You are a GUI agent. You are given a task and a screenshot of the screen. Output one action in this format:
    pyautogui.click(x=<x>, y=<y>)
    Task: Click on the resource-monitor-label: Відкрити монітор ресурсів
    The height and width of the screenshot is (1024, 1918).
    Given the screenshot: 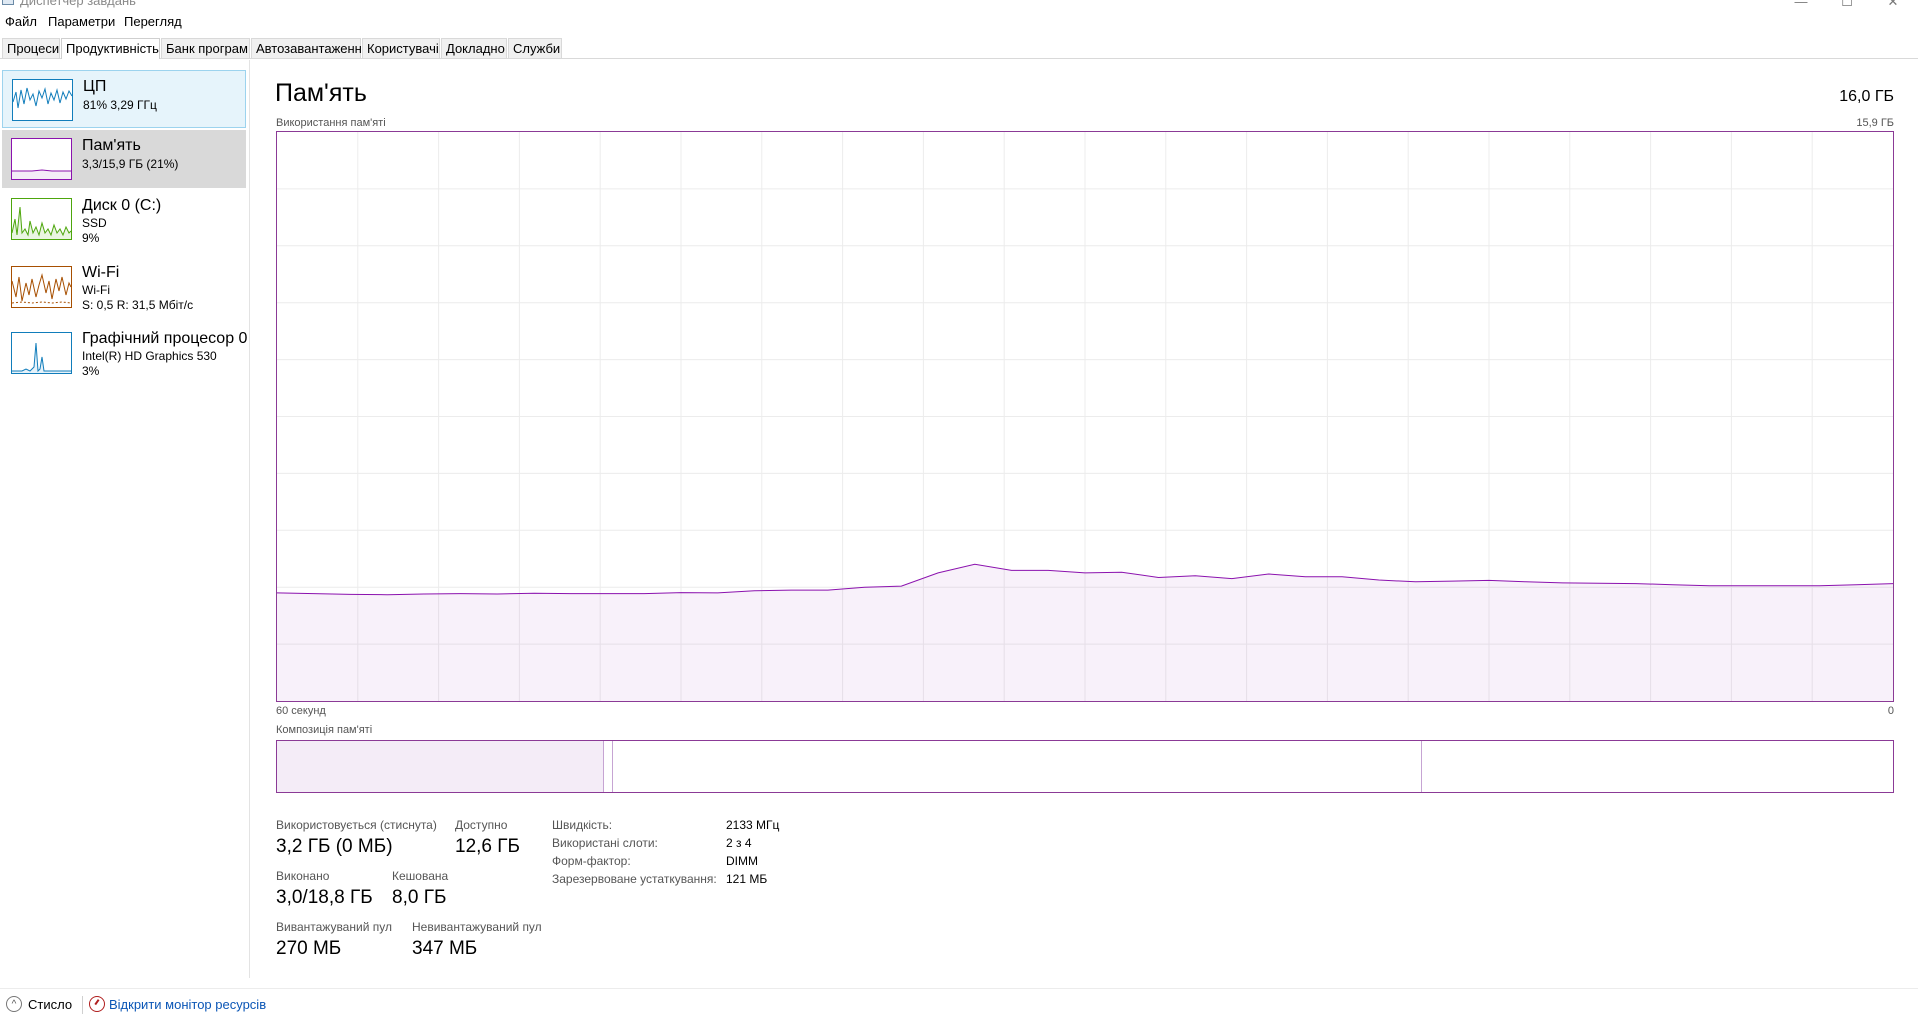 What is the action you would take?
    pyautogui.click(x=188, y=1004)
    